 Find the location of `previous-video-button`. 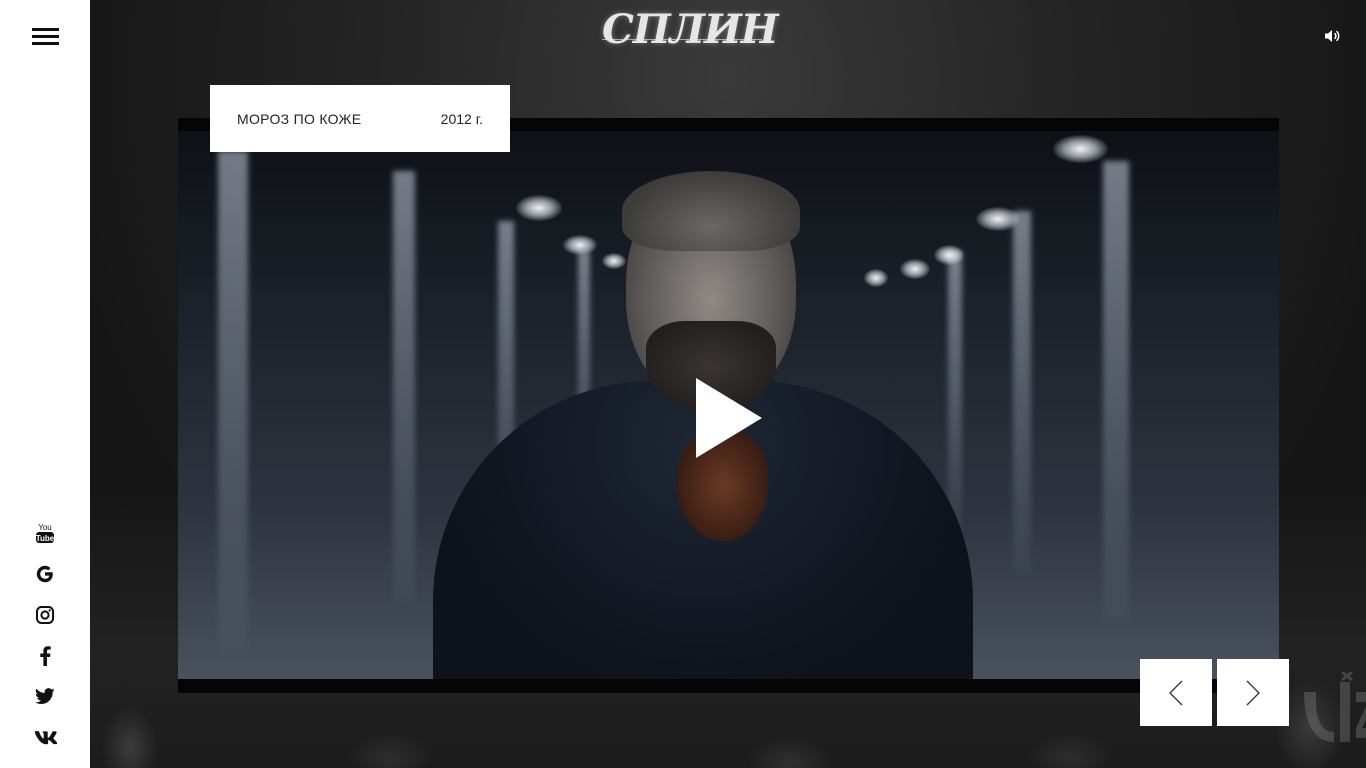

previous-video-button is located at coordinates (1176, 692).